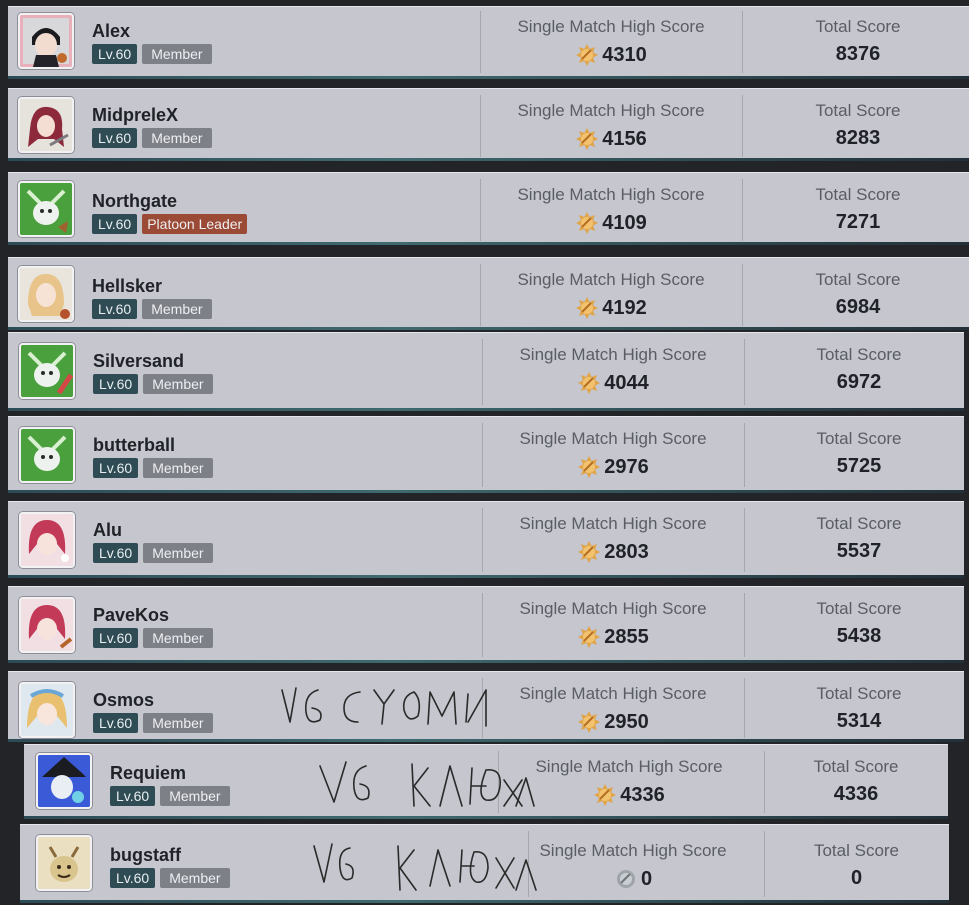  What do you see at coordinates (626, 466) in the screenshot?
I see `high-score-number: 2976` at bounding box center [626, 466].